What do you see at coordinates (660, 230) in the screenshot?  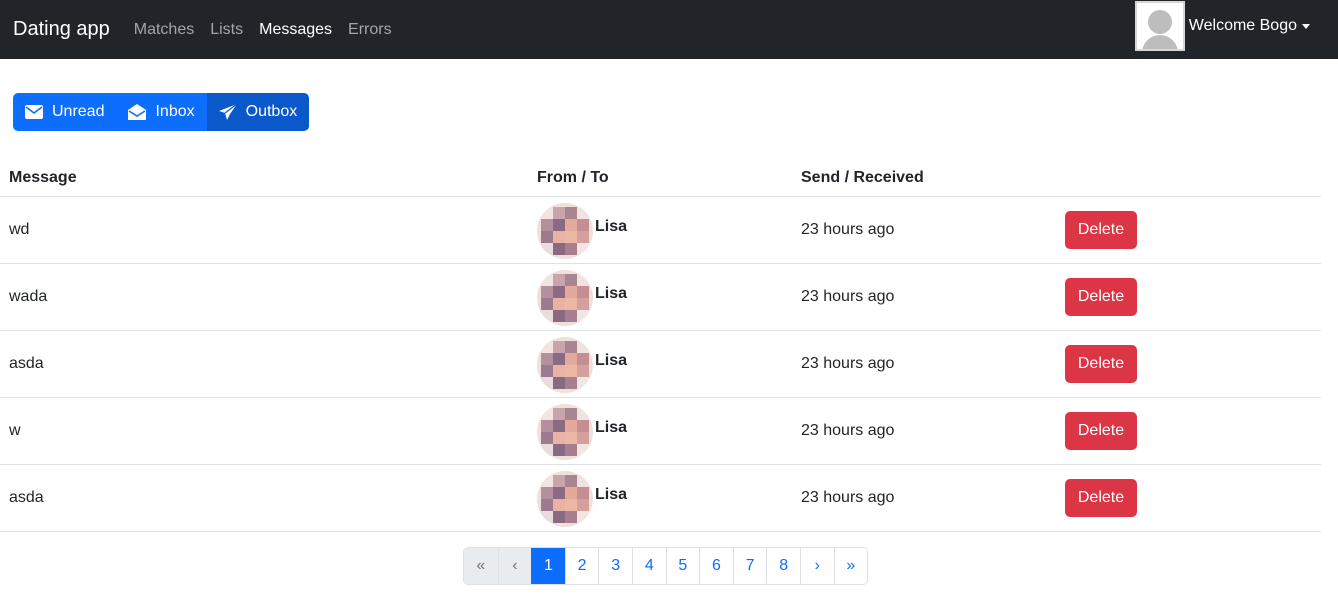 I see `table-row: wd Lisa 23 hours ago Delete` at bounding box center [660, 230].